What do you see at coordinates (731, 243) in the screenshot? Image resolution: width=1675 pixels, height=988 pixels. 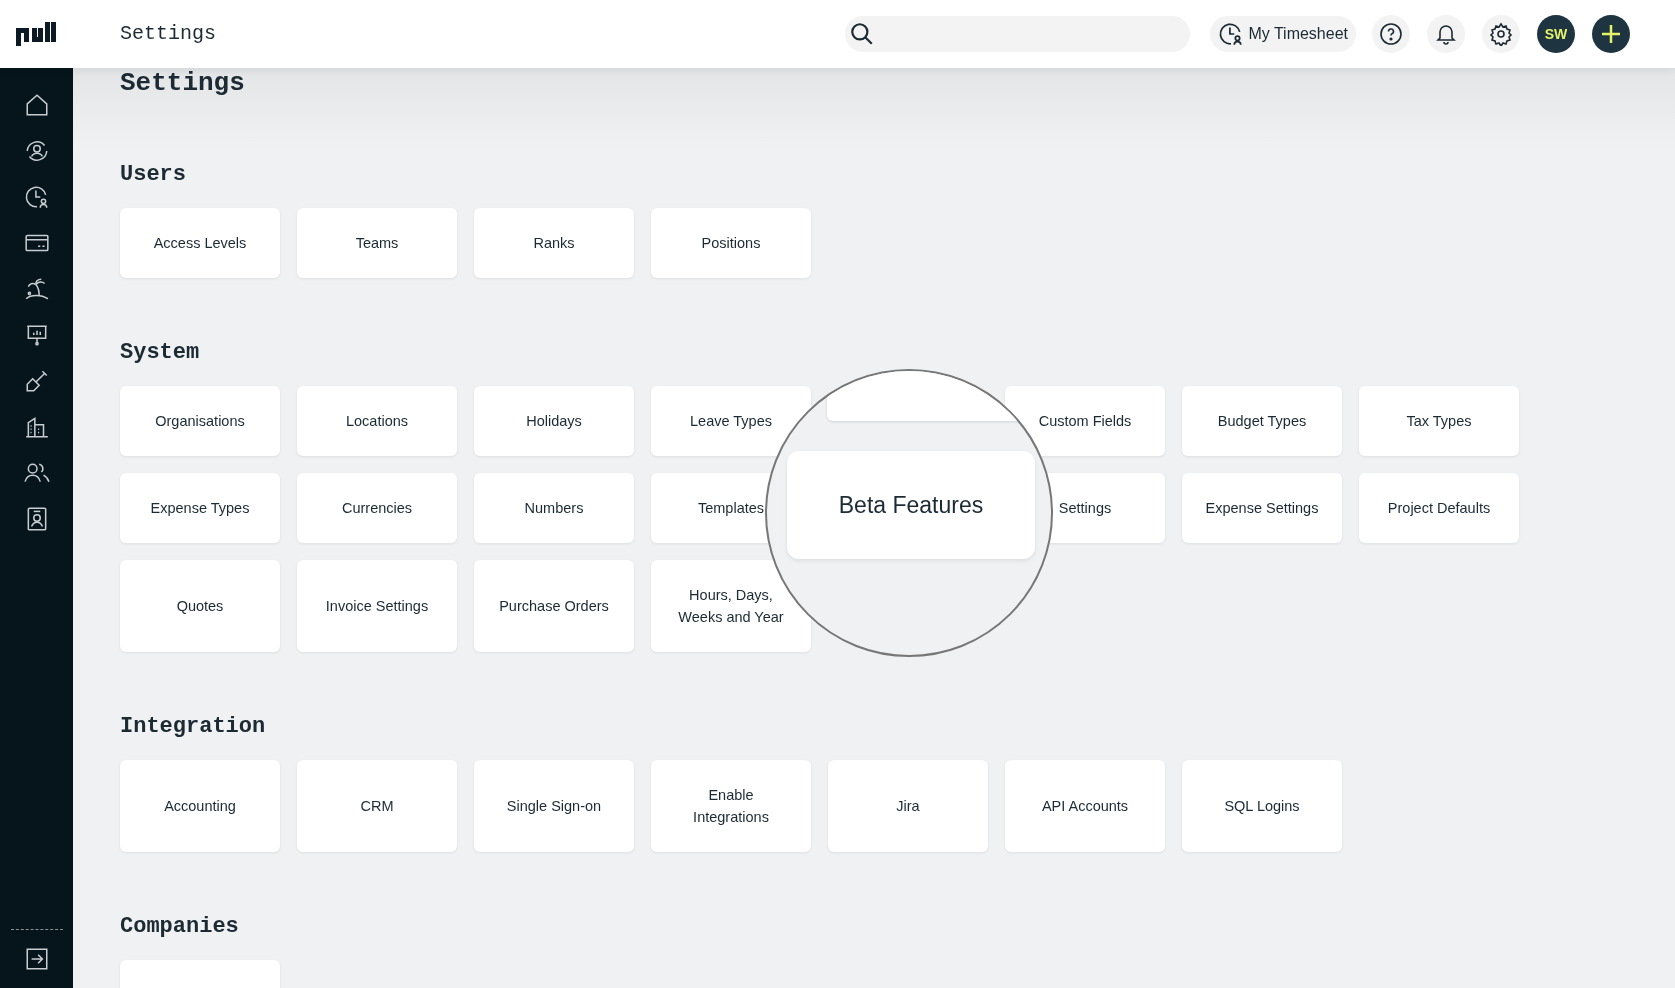 I see `settings-card: Positions` at bounding box center [731, 243].